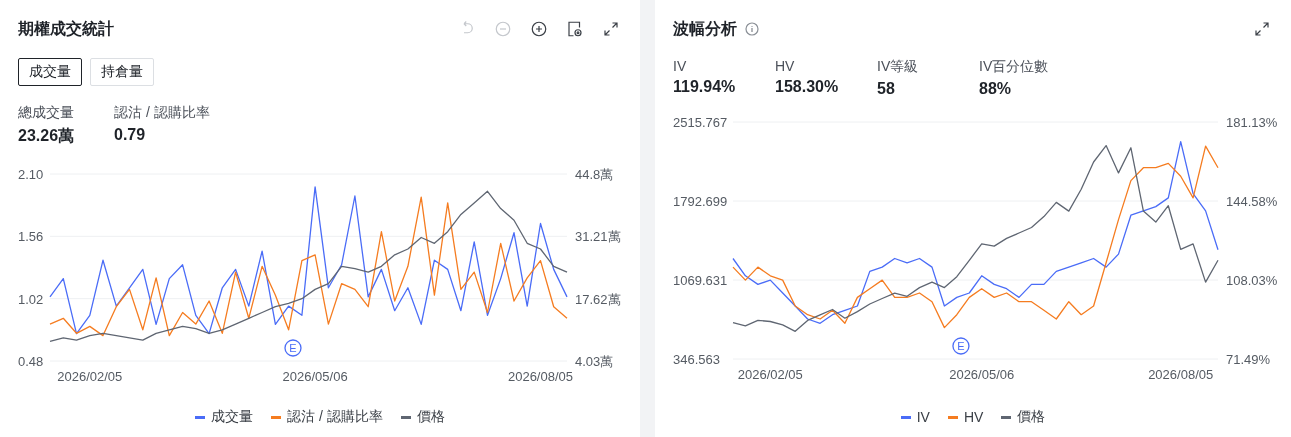  What do you see at coordinates (680, 66) in the screenshot?
I see `stat-label: IV` at bounding box center [680, 66].